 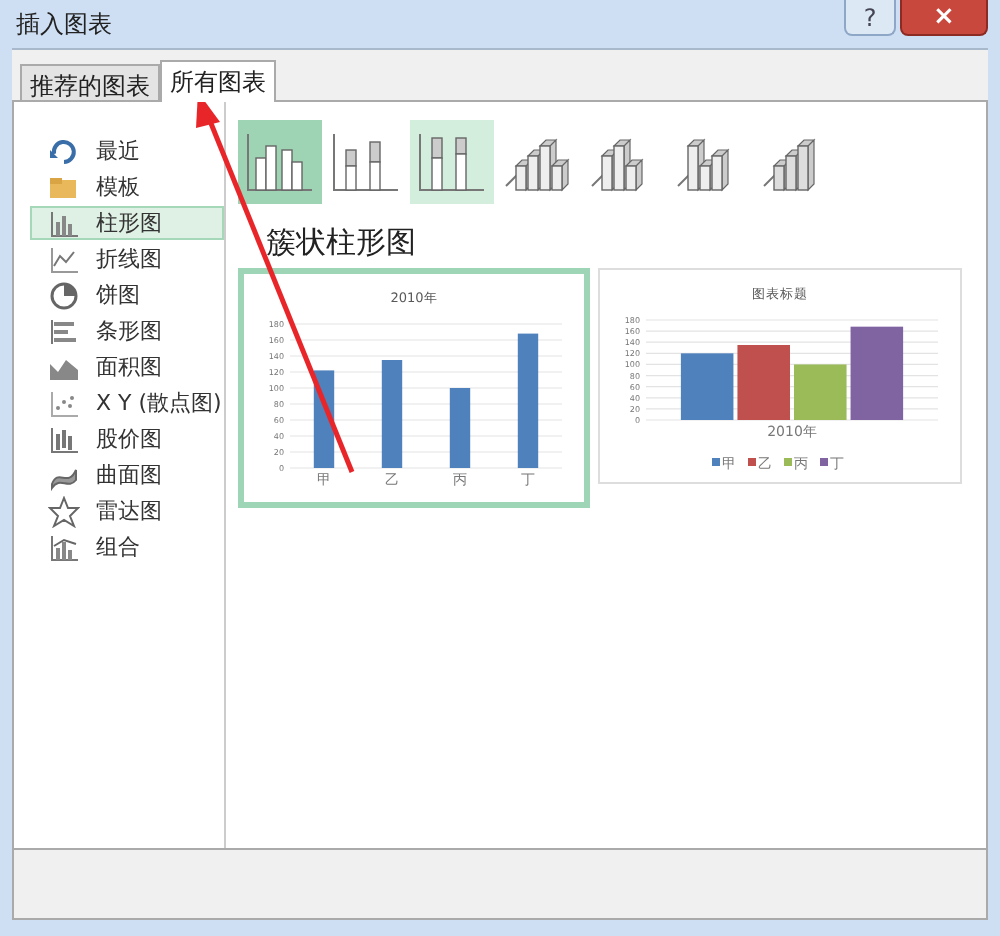 I want to click on chart-type-item: 柱形图, so click(x=127, y=223).